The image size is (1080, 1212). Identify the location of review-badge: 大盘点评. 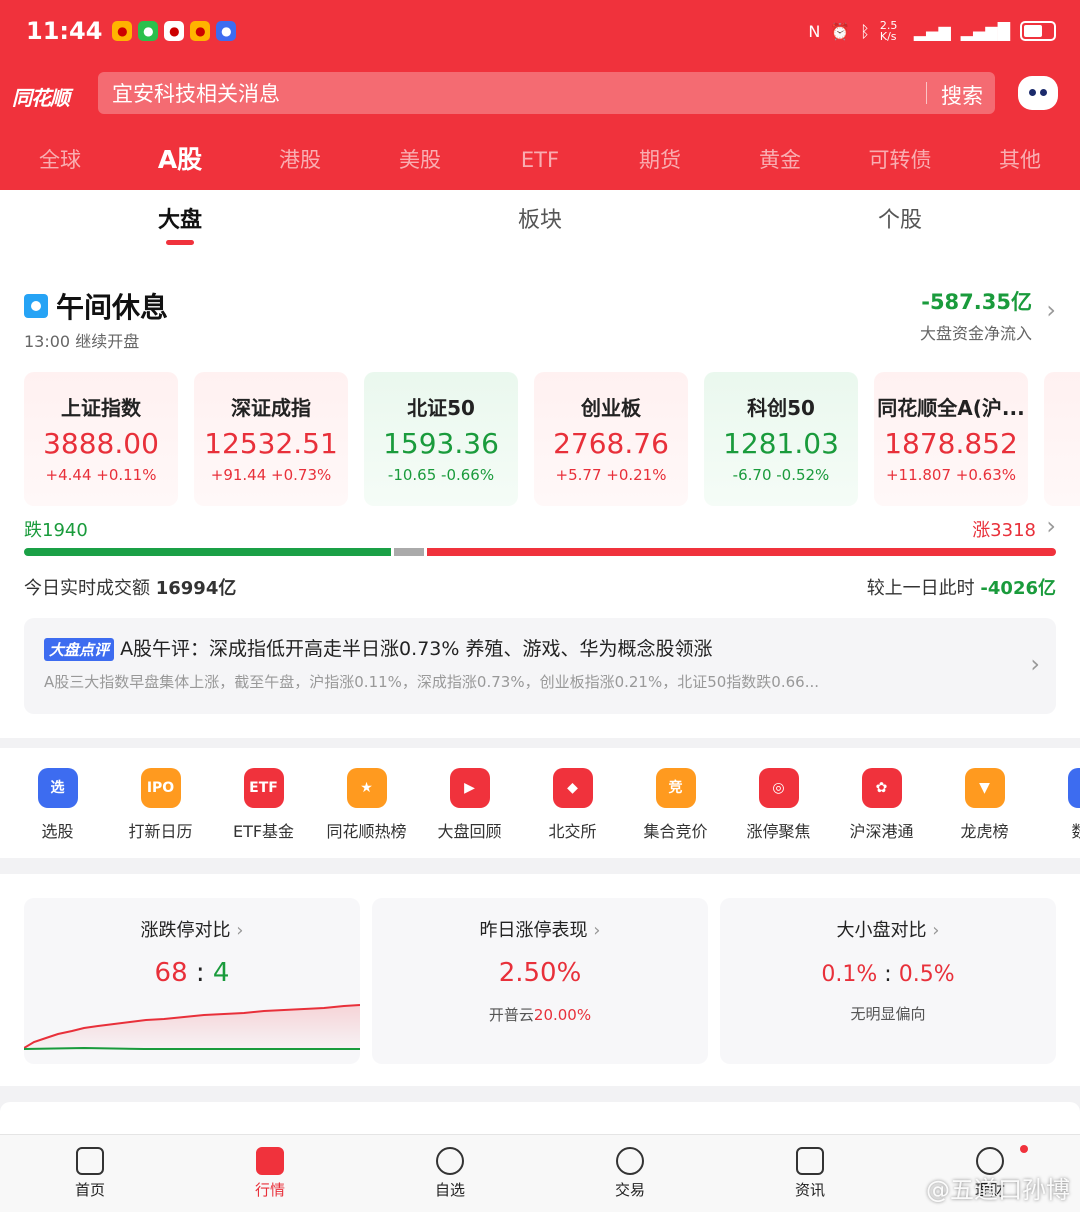
(79, 649).